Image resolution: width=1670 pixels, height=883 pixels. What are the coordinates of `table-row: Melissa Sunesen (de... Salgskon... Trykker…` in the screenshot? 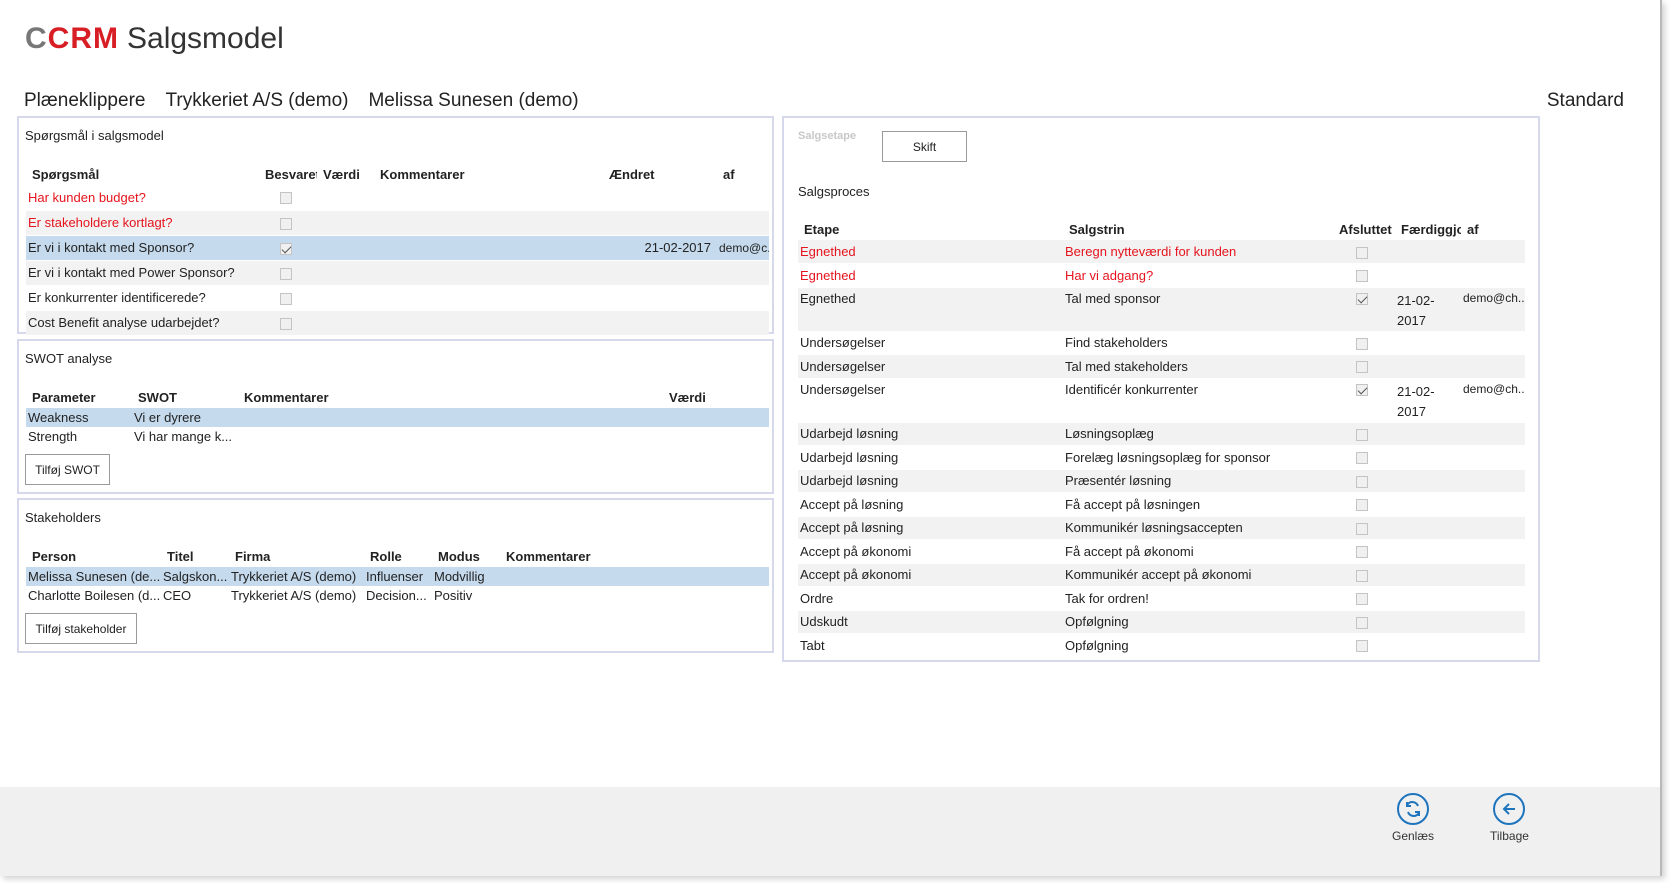 It's located at (397, 577).